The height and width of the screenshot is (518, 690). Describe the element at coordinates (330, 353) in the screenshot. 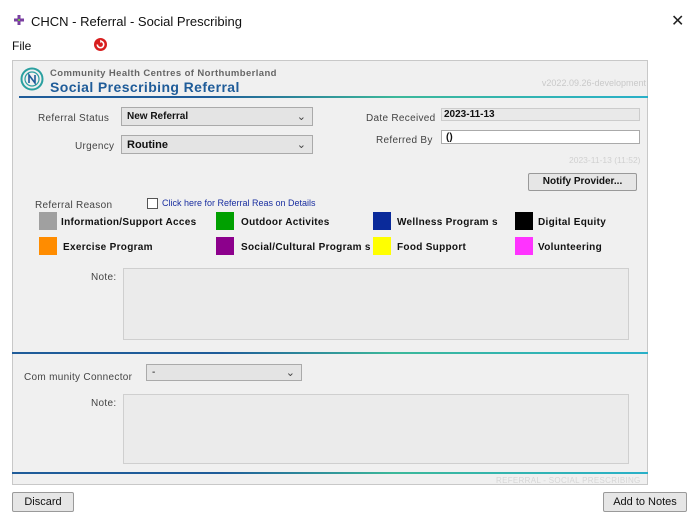

I see `section-divider` at that location.